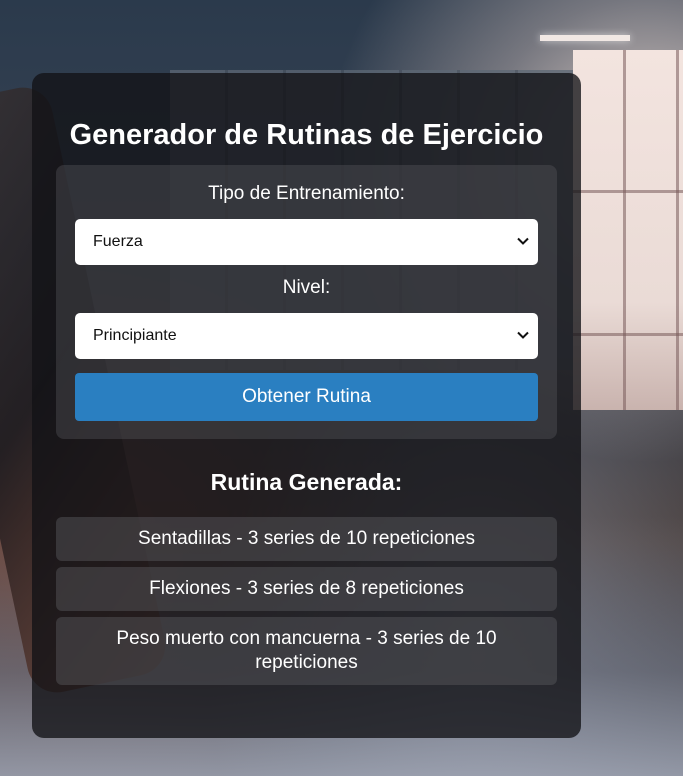 The image size is (683, 776). I want to click on level-label: Nivel:, so click(306, 287).